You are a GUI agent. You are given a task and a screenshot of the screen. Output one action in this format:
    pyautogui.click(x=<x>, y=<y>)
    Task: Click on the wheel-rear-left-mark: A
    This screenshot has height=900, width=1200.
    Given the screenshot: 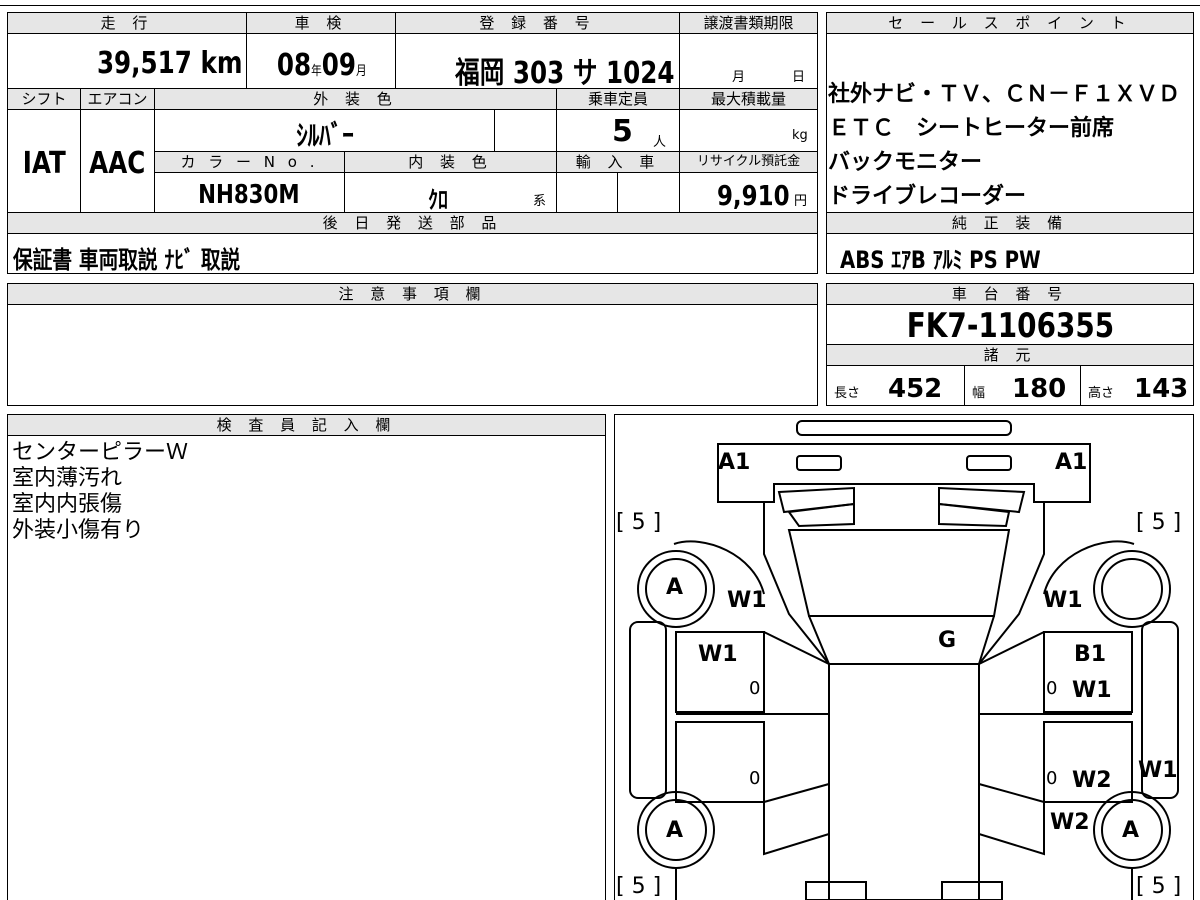 What is the action you would take?
    pyautogui.click(x=675, y=830)
    